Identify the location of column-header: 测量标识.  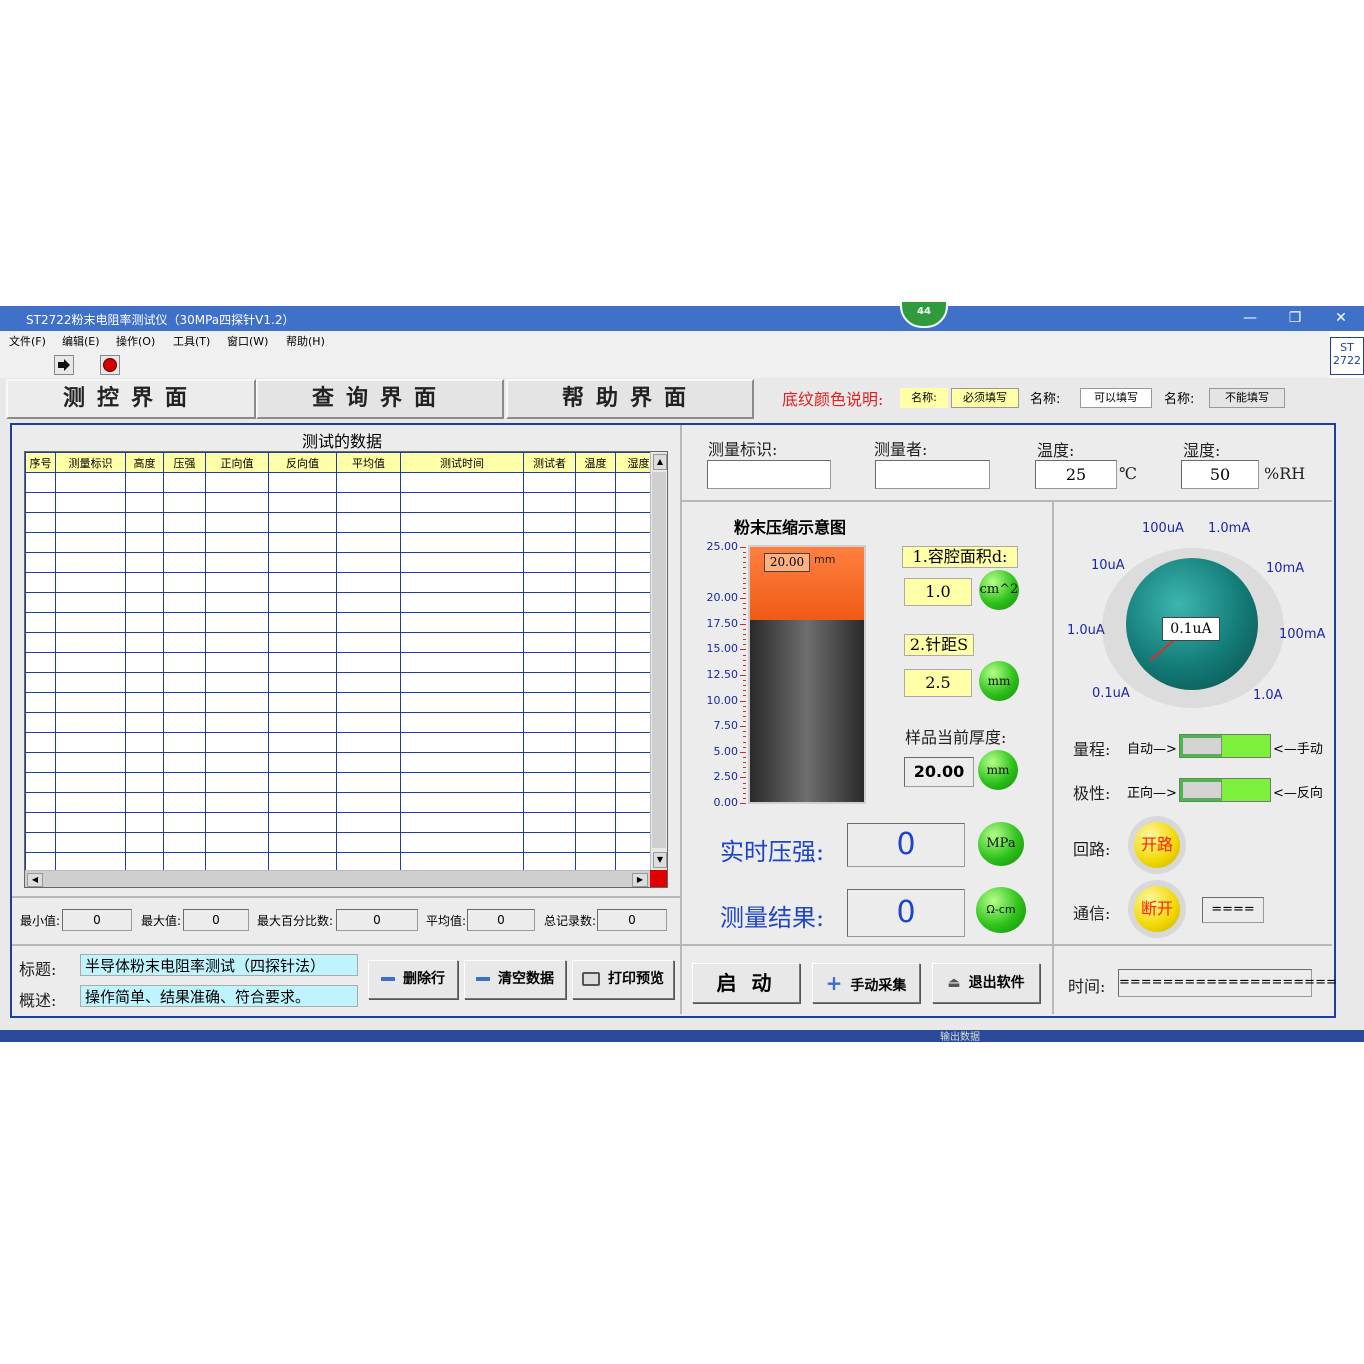
(90, 462).